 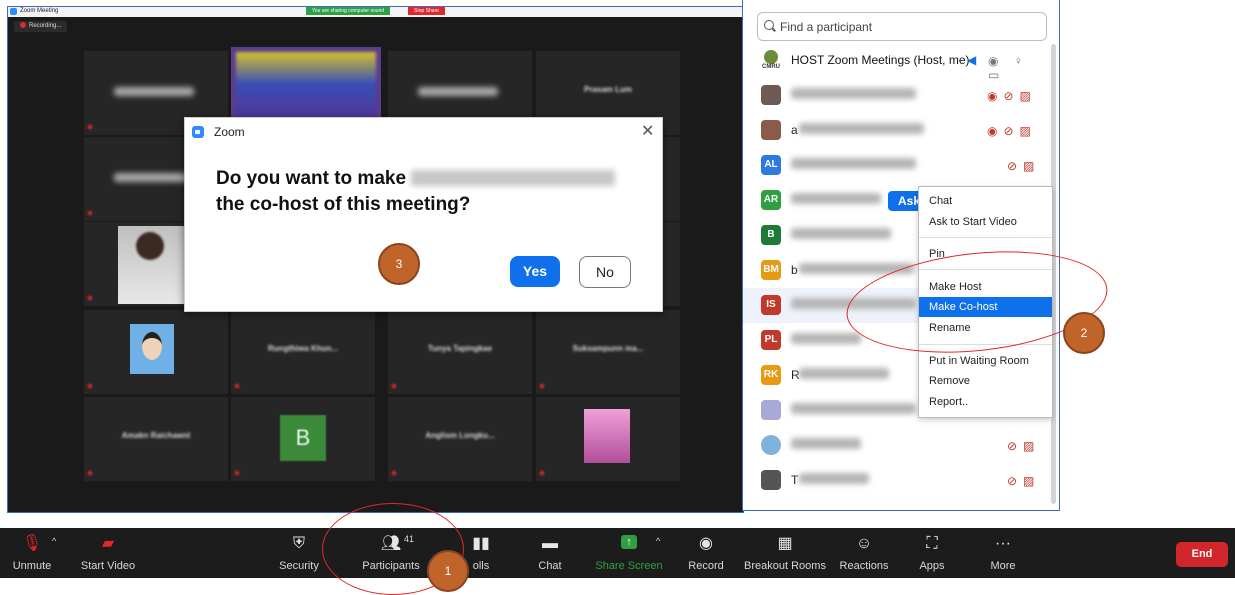 I want to click on menu-divider, so click(x=985, y=237).